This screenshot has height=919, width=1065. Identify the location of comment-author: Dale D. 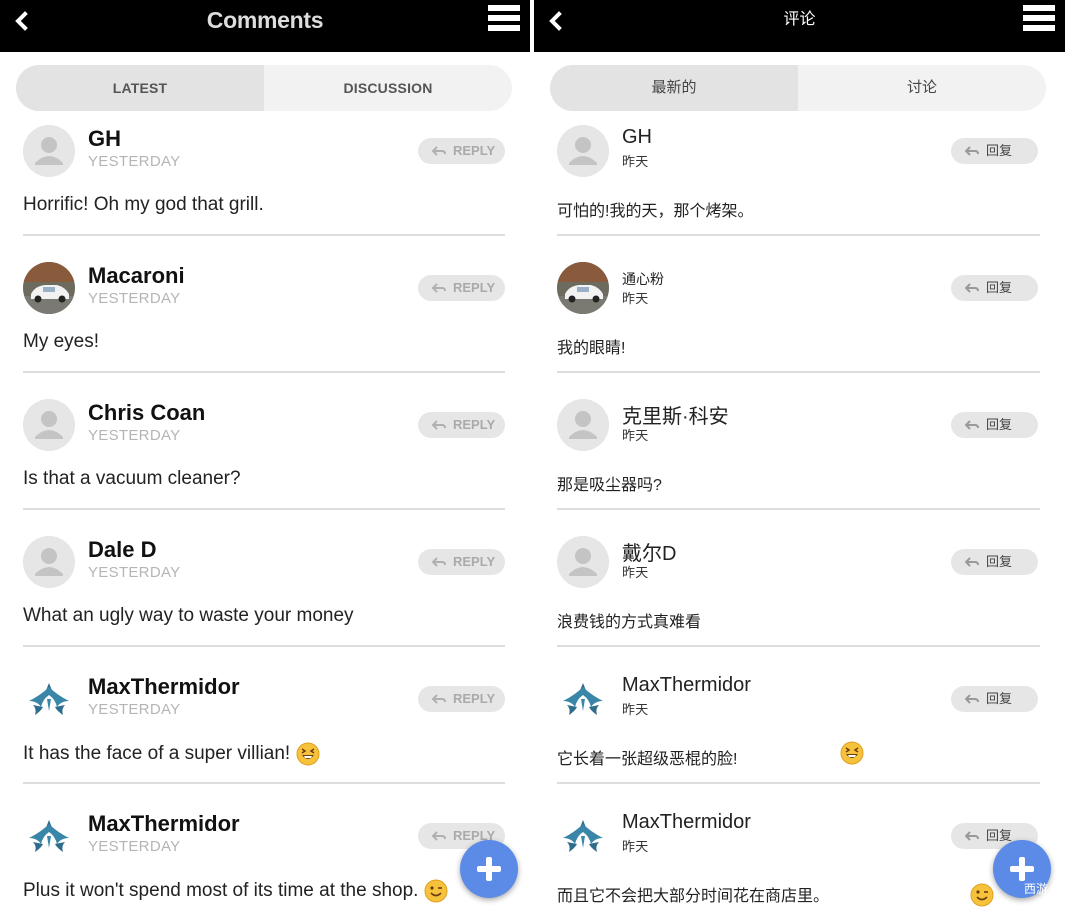
(122, 550).